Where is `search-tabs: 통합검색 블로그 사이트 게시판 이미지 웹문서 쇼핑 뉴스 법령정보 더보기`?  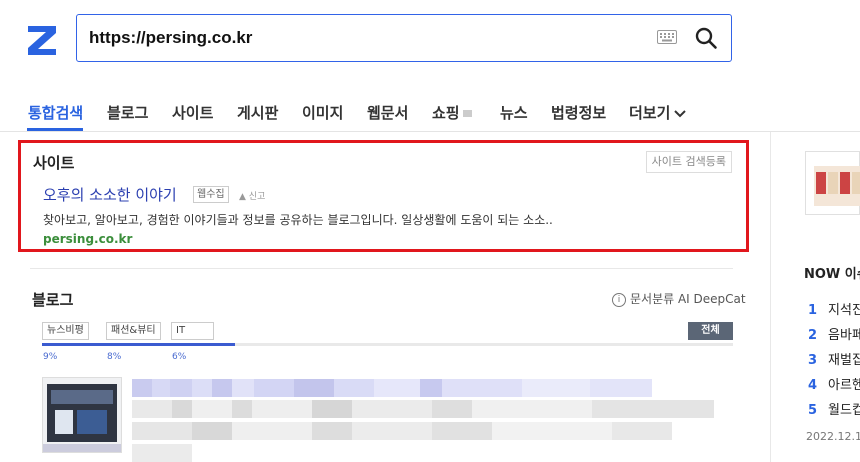 search-tabs: 통합검색 블로그 사이트 게시판 이미지 웹문서 쇼핑 뉴스 법령정보 더보기 is located at coordinates (430, 108).